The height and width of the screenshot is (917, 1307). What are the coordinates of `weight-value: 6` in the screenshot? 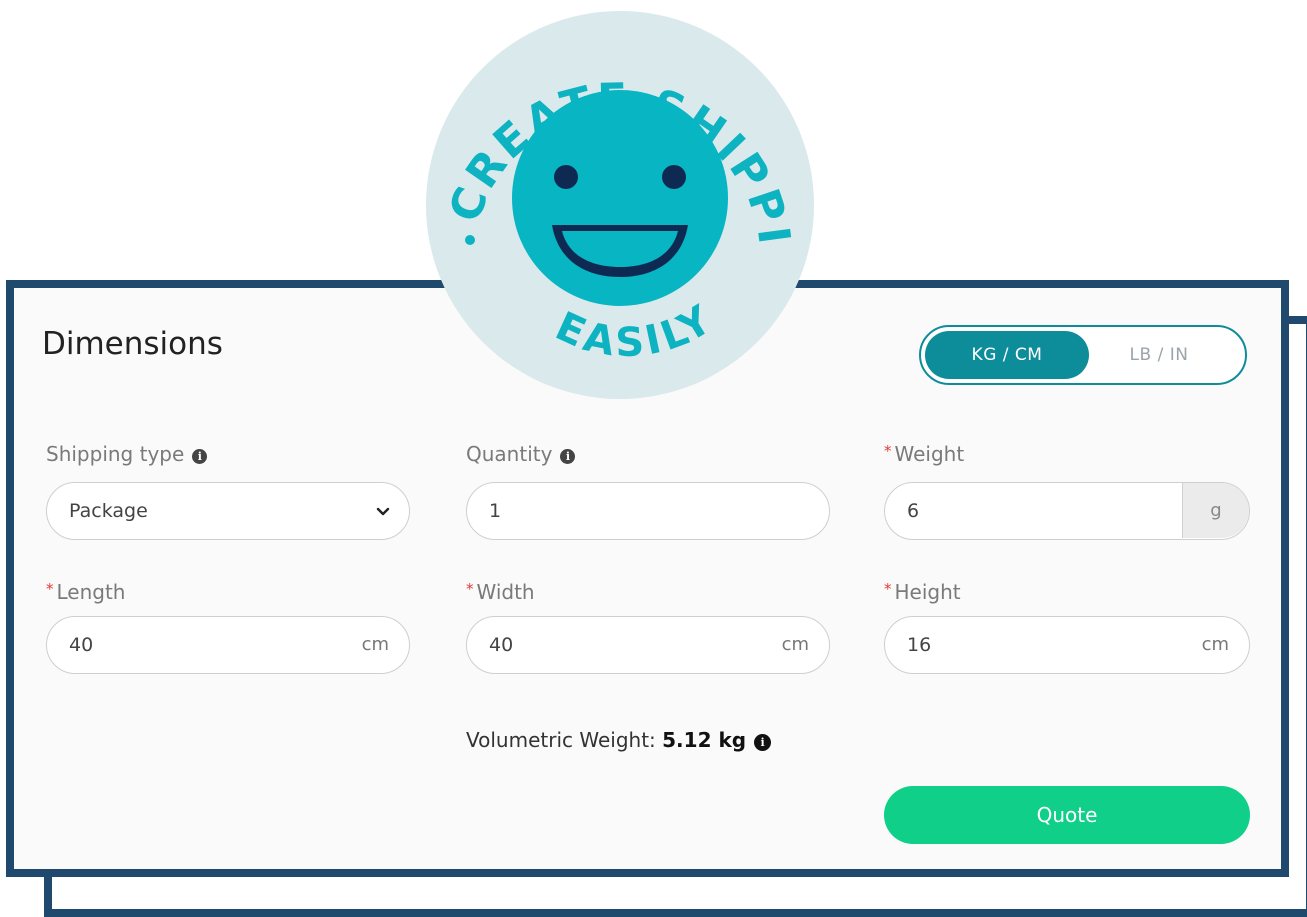 It's located at (913, 511).